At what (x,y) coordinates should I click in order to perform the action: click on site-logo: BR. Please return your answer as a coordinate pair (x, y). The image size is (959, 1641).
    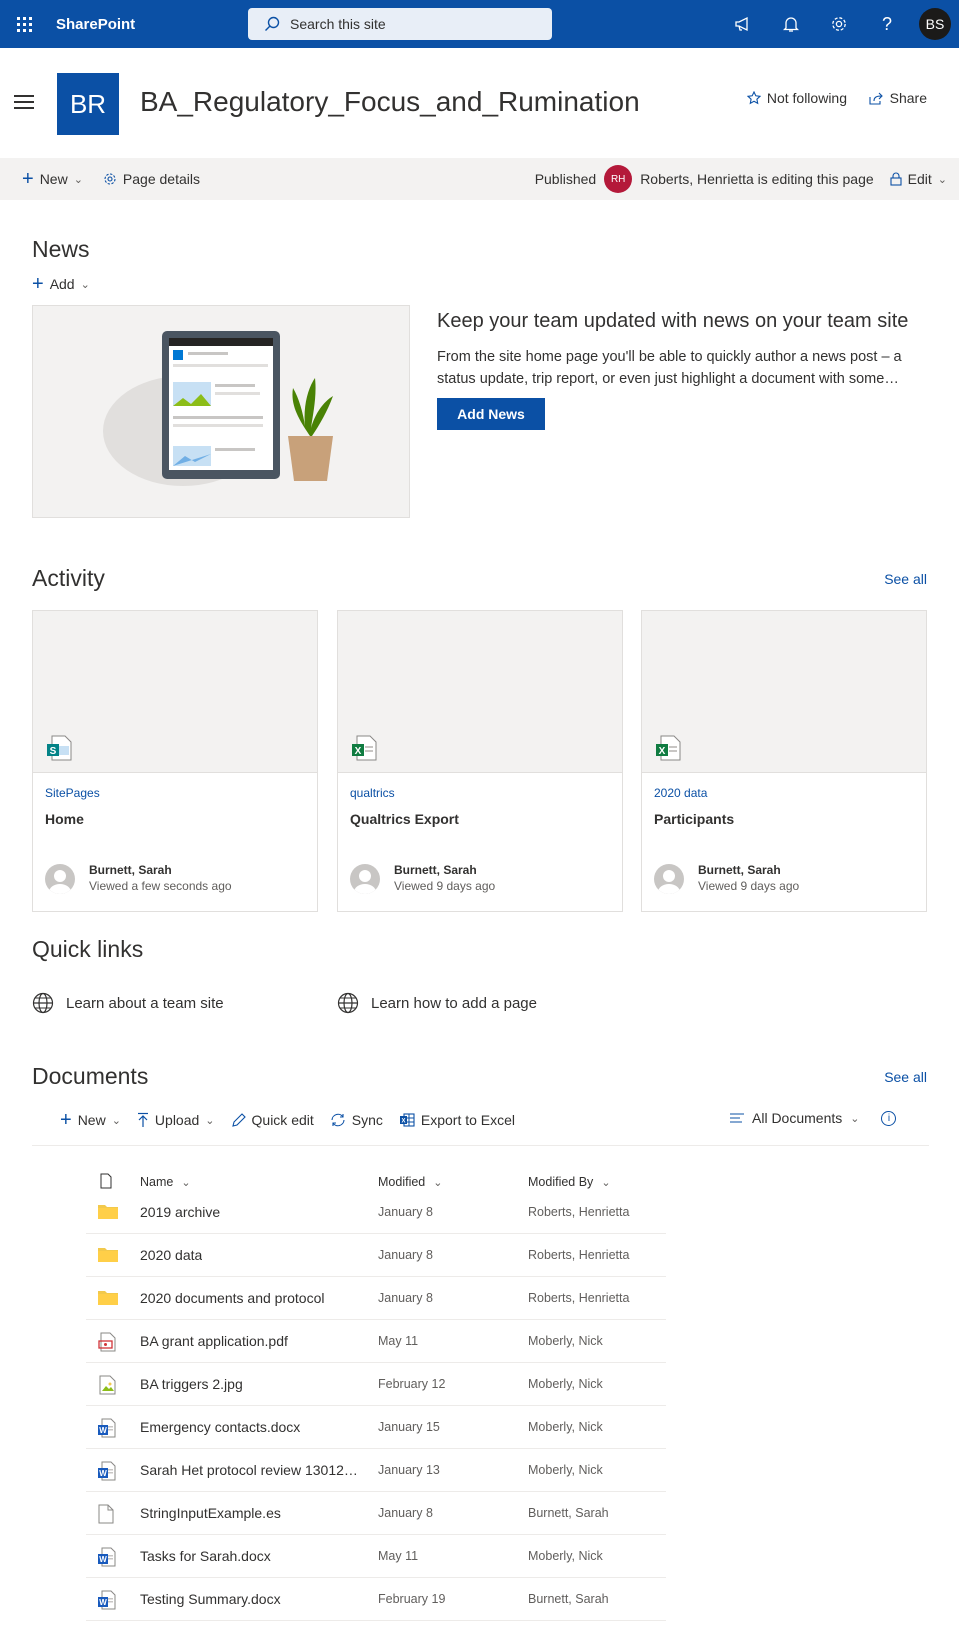
    Looking at the image, I should click on (88, 104).